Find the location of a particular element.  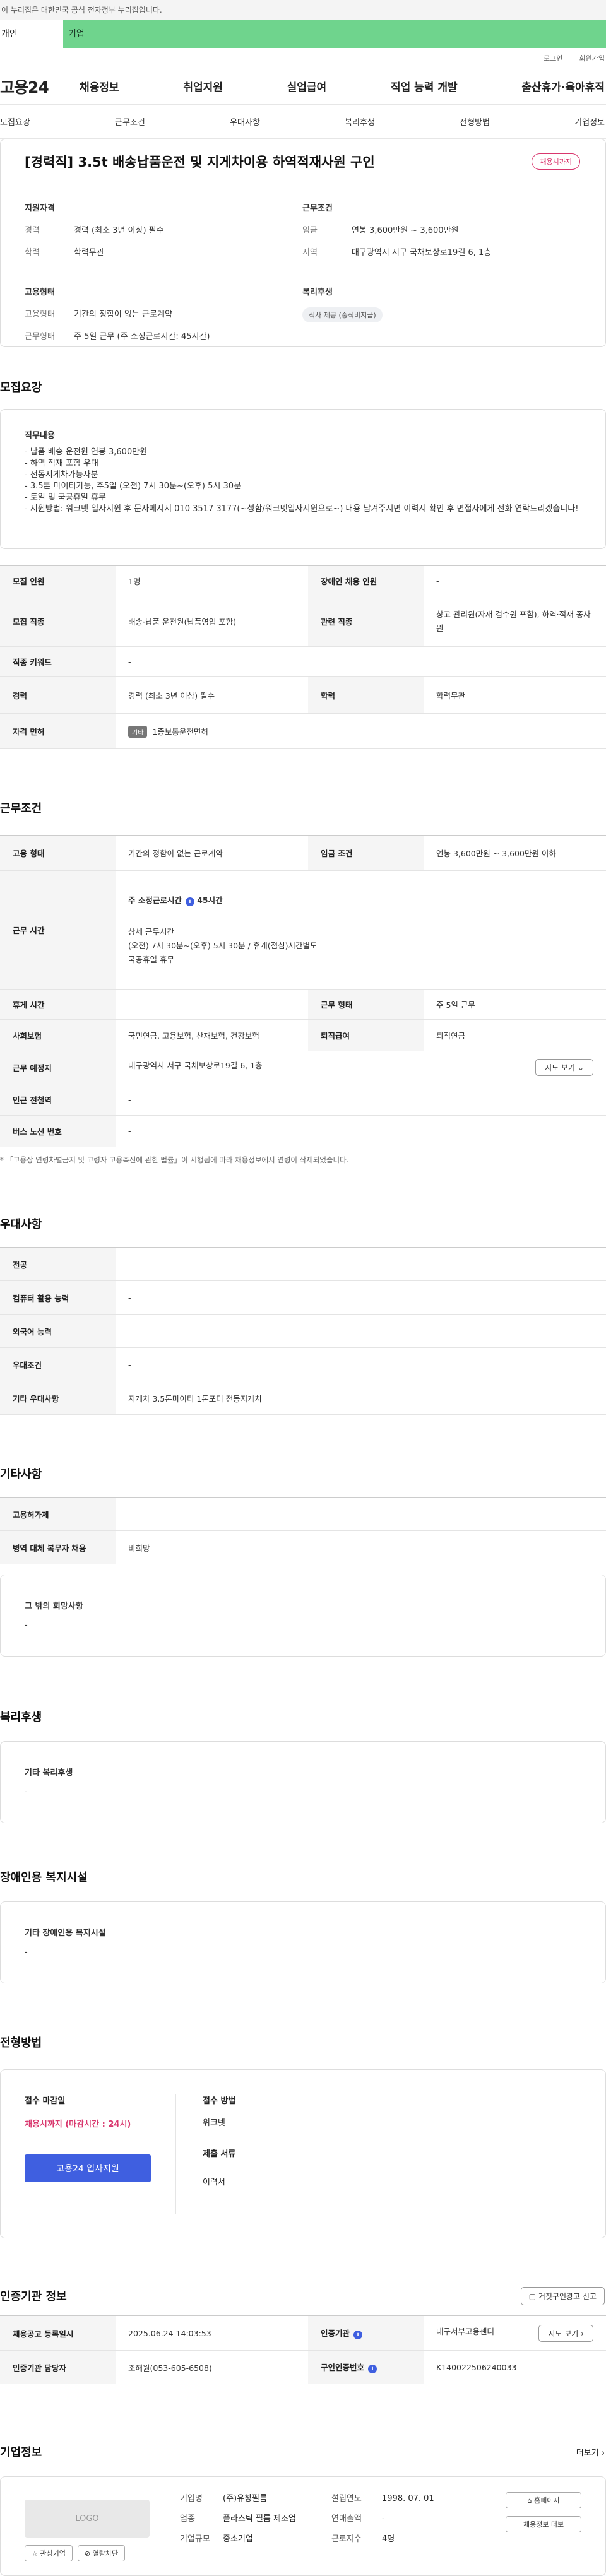

welfare-chip: 식사 제공 (중식비지급) is located at coordinates (343, 314).